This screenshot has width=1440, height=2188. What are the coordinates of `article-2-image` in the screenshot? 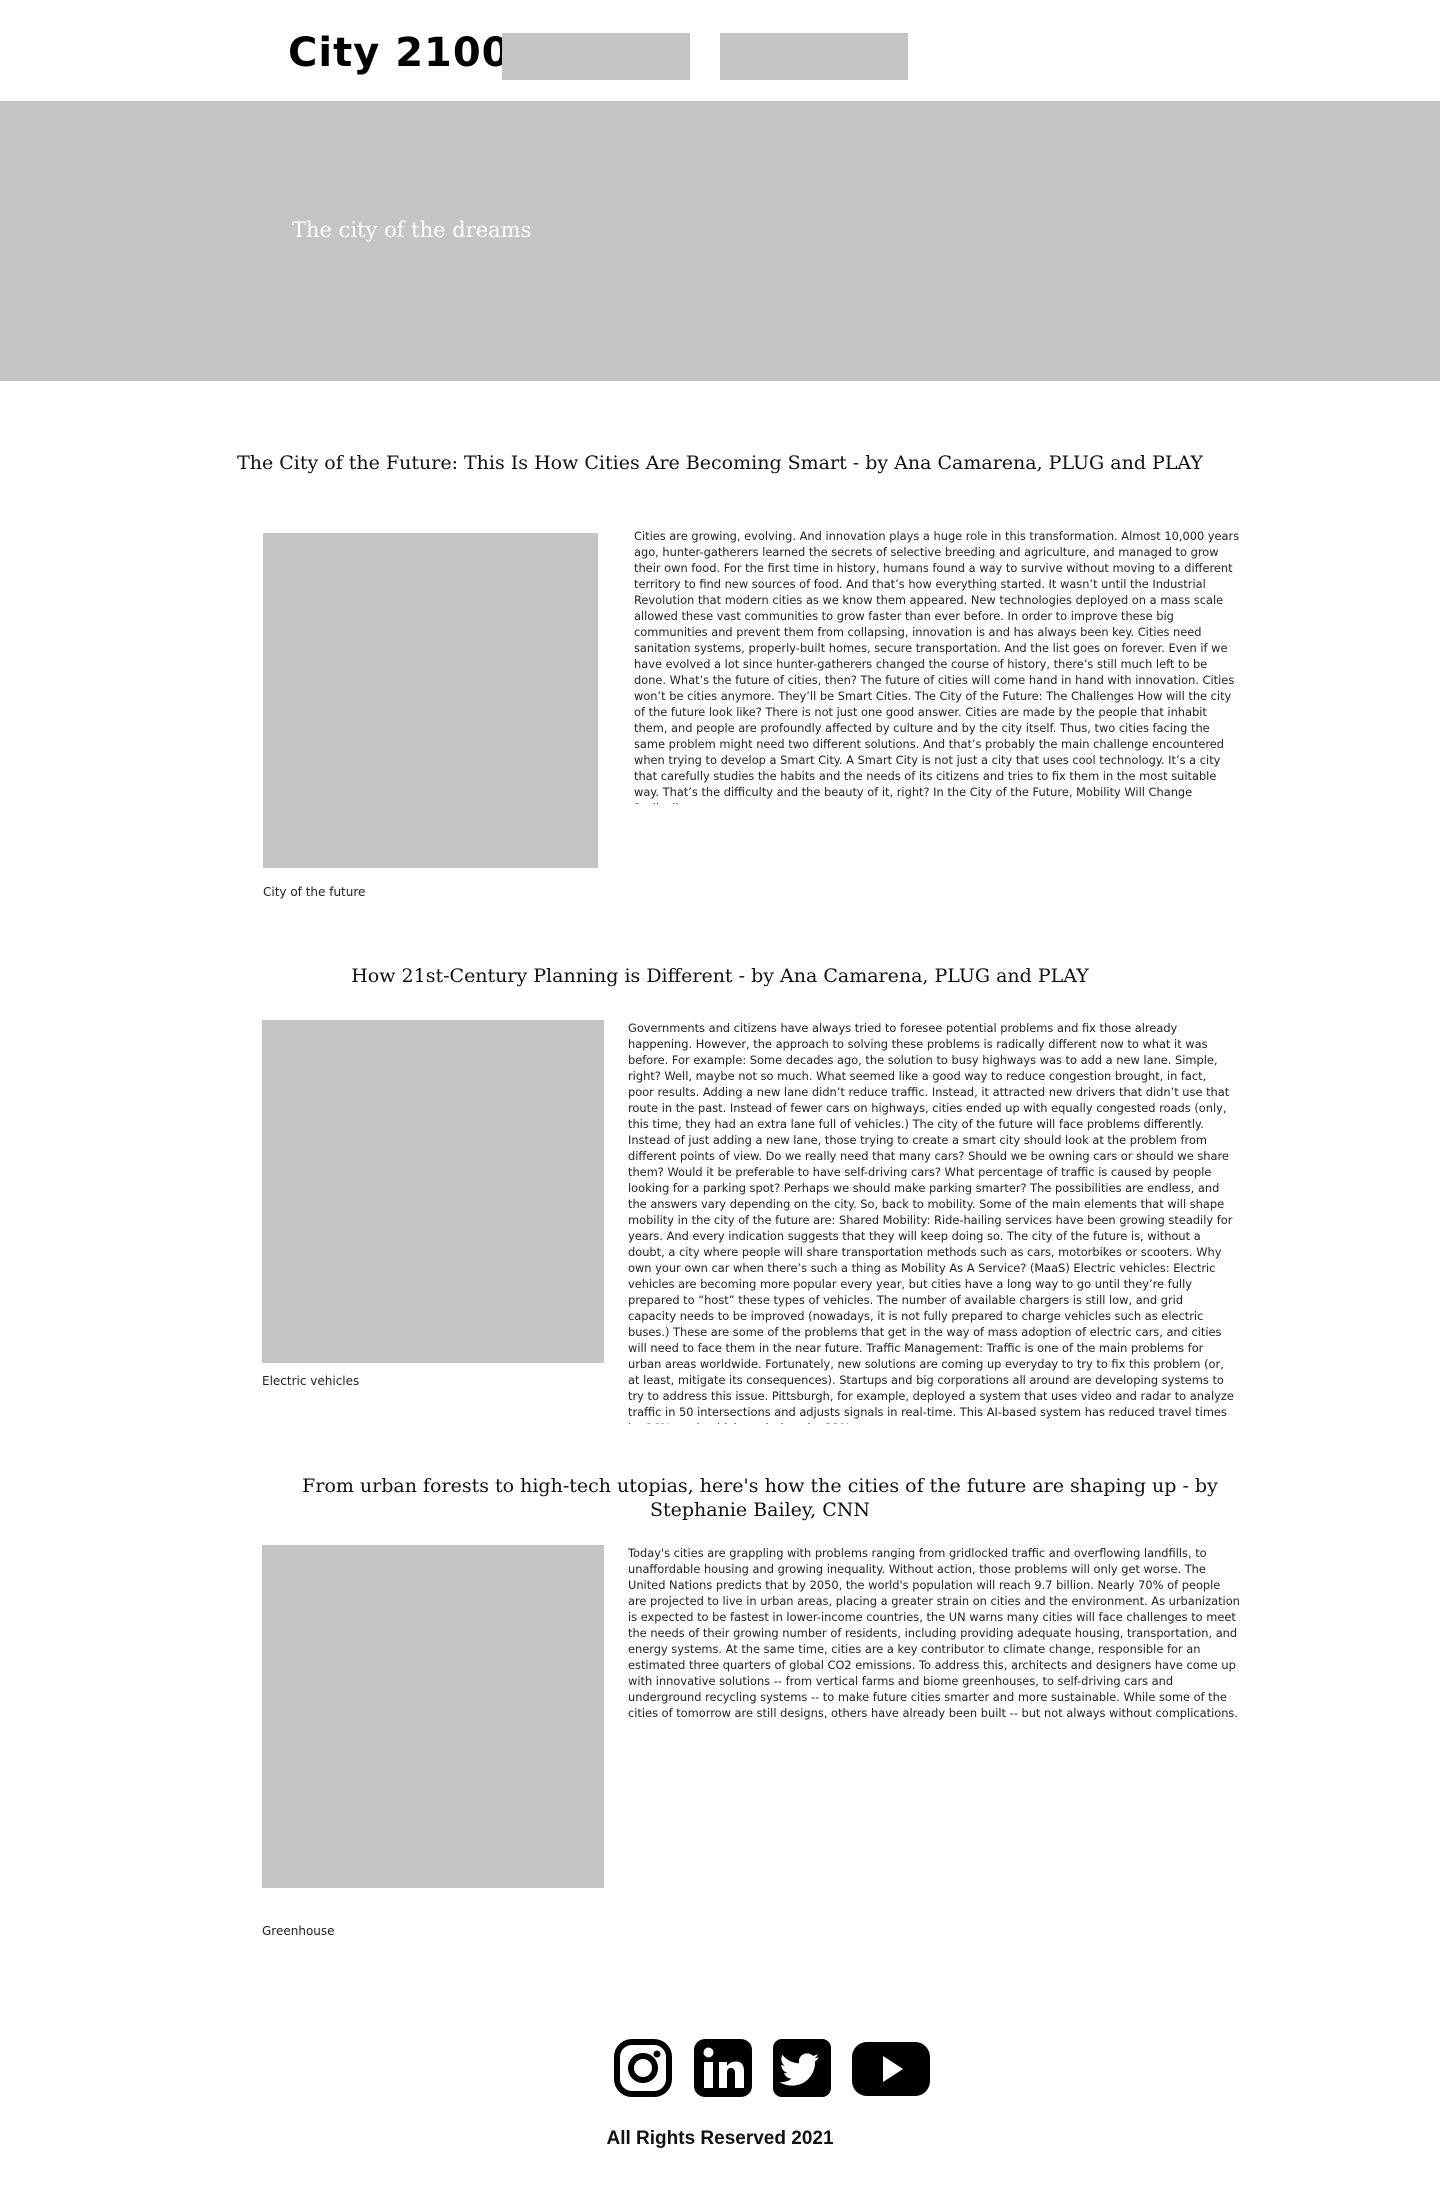 It's located at (433, 1191).